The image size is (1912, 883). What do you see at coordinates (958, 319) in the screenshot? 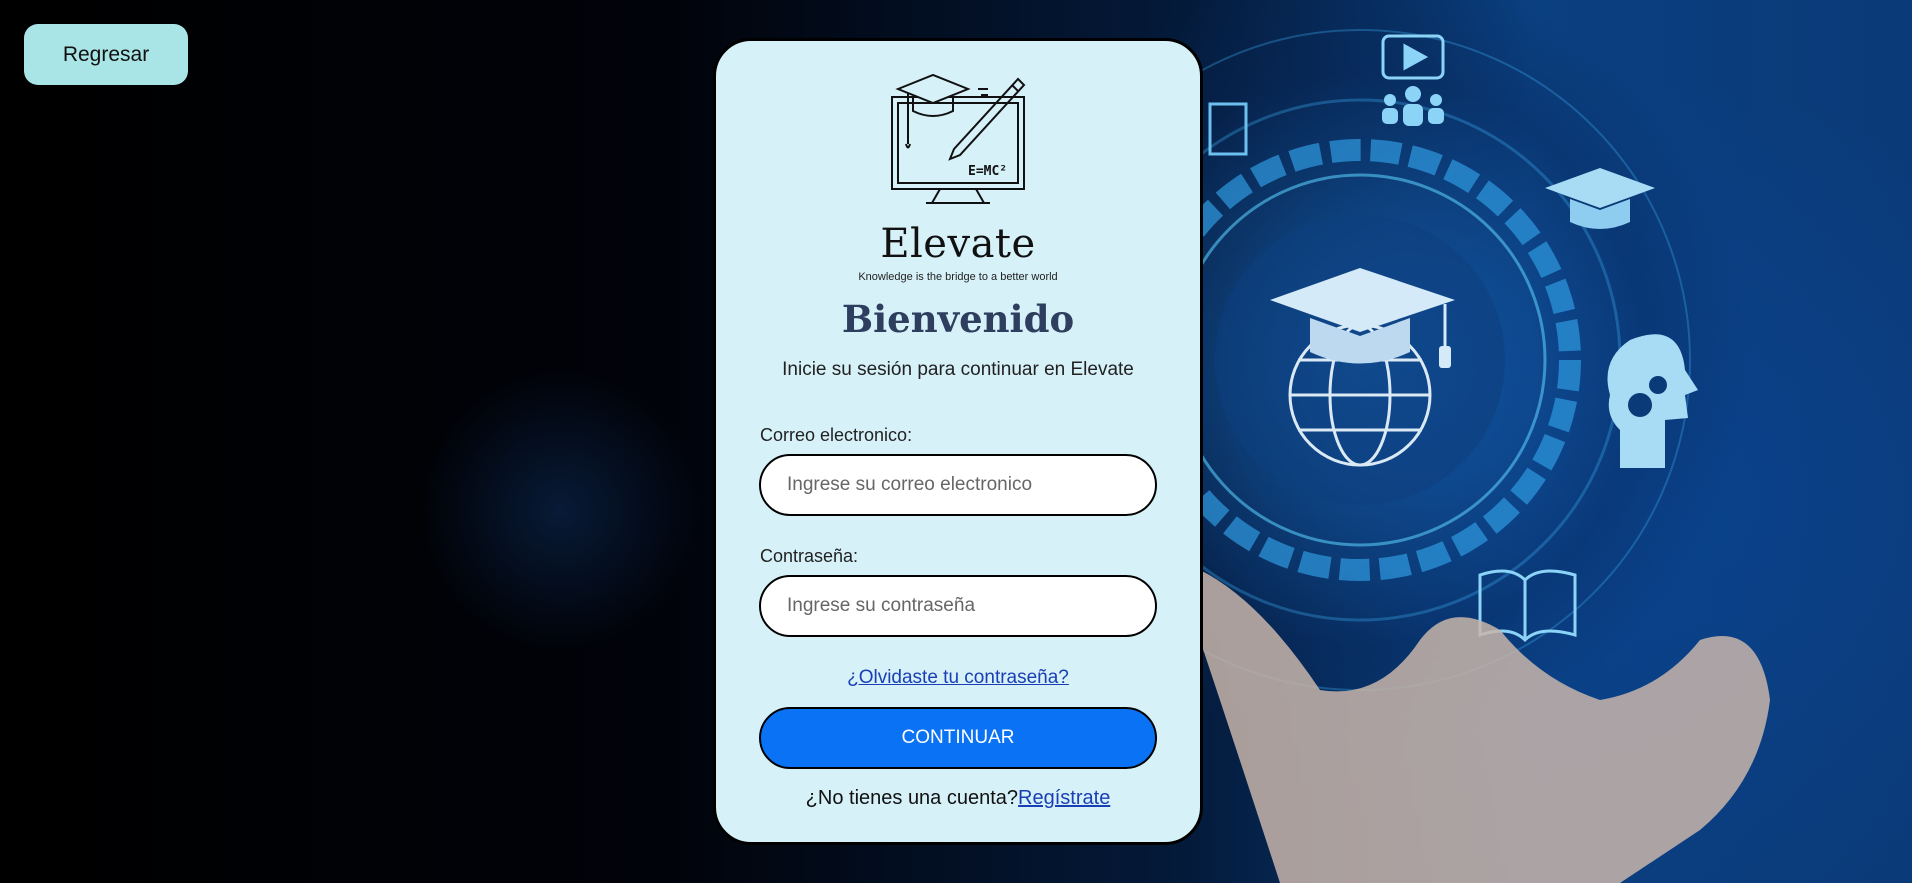
I see `page-title: Bienvenido` at bounding box center [958, 319].